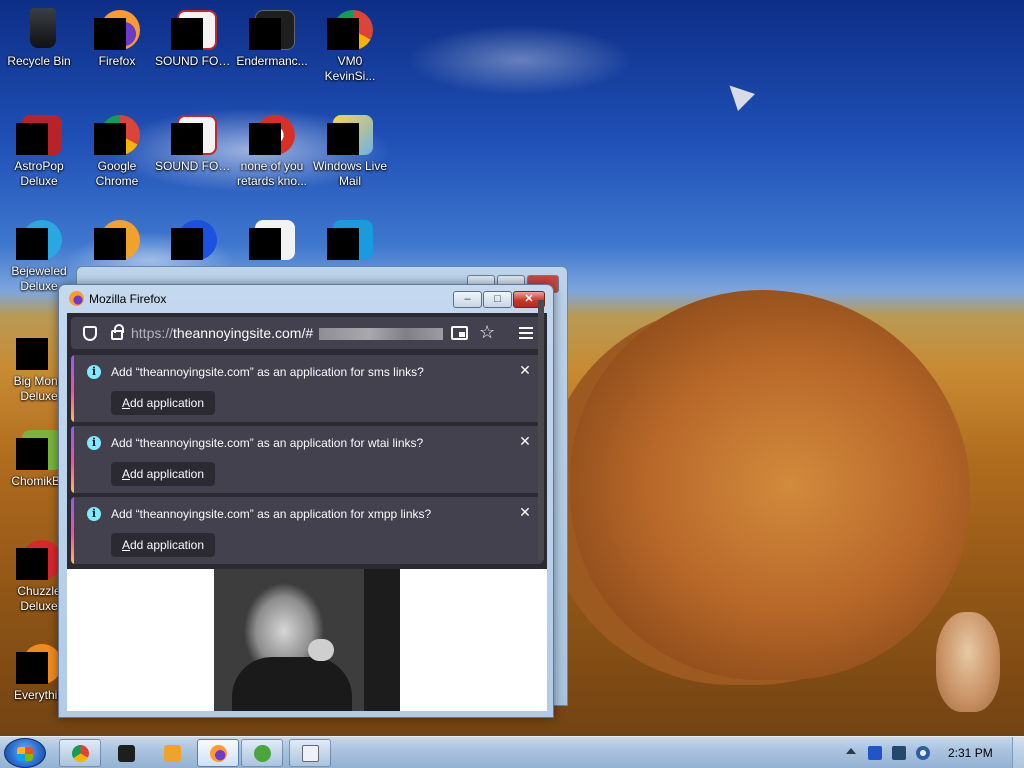  I want to click on desktop-icon-windows-live-mail: Windows Live Mail, so click(350, 150).